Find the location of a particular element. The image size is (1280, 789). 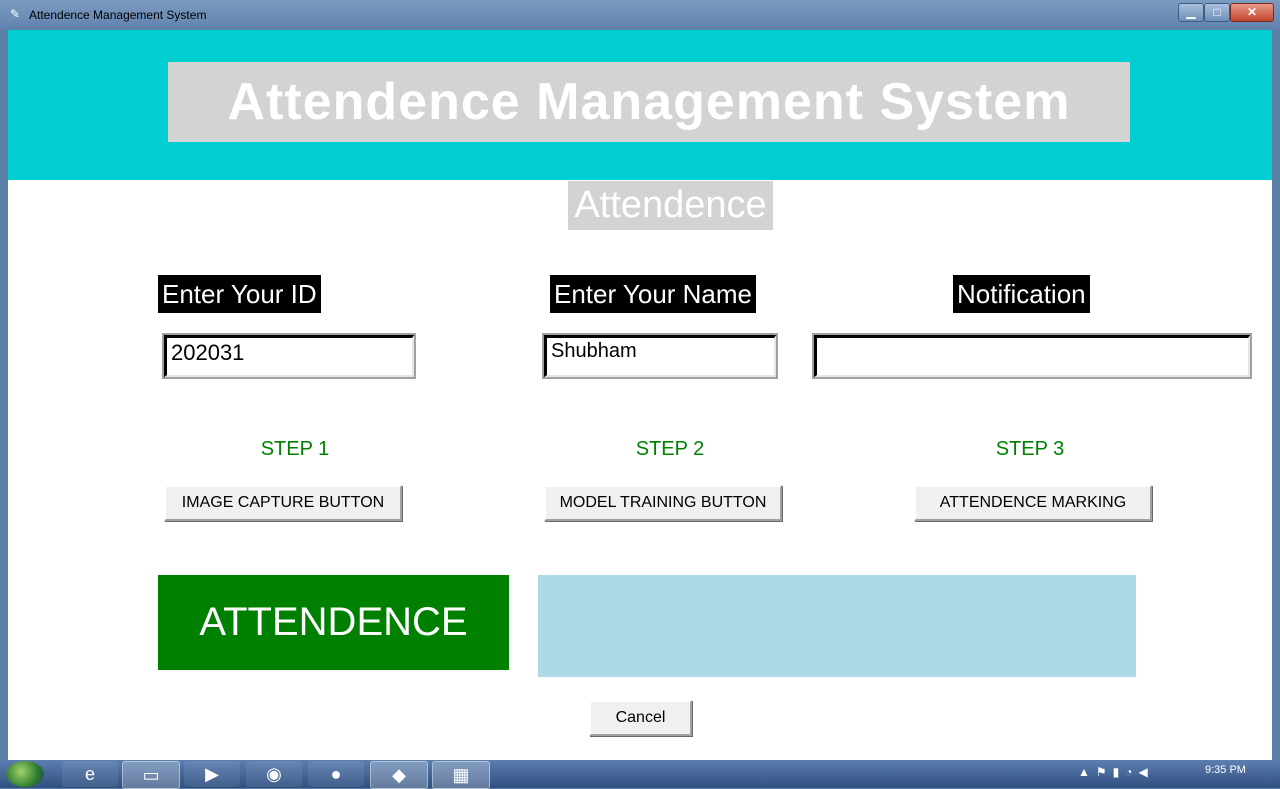

taskbar-clock: 9:35 PM is located at coordinates (1240, 770).